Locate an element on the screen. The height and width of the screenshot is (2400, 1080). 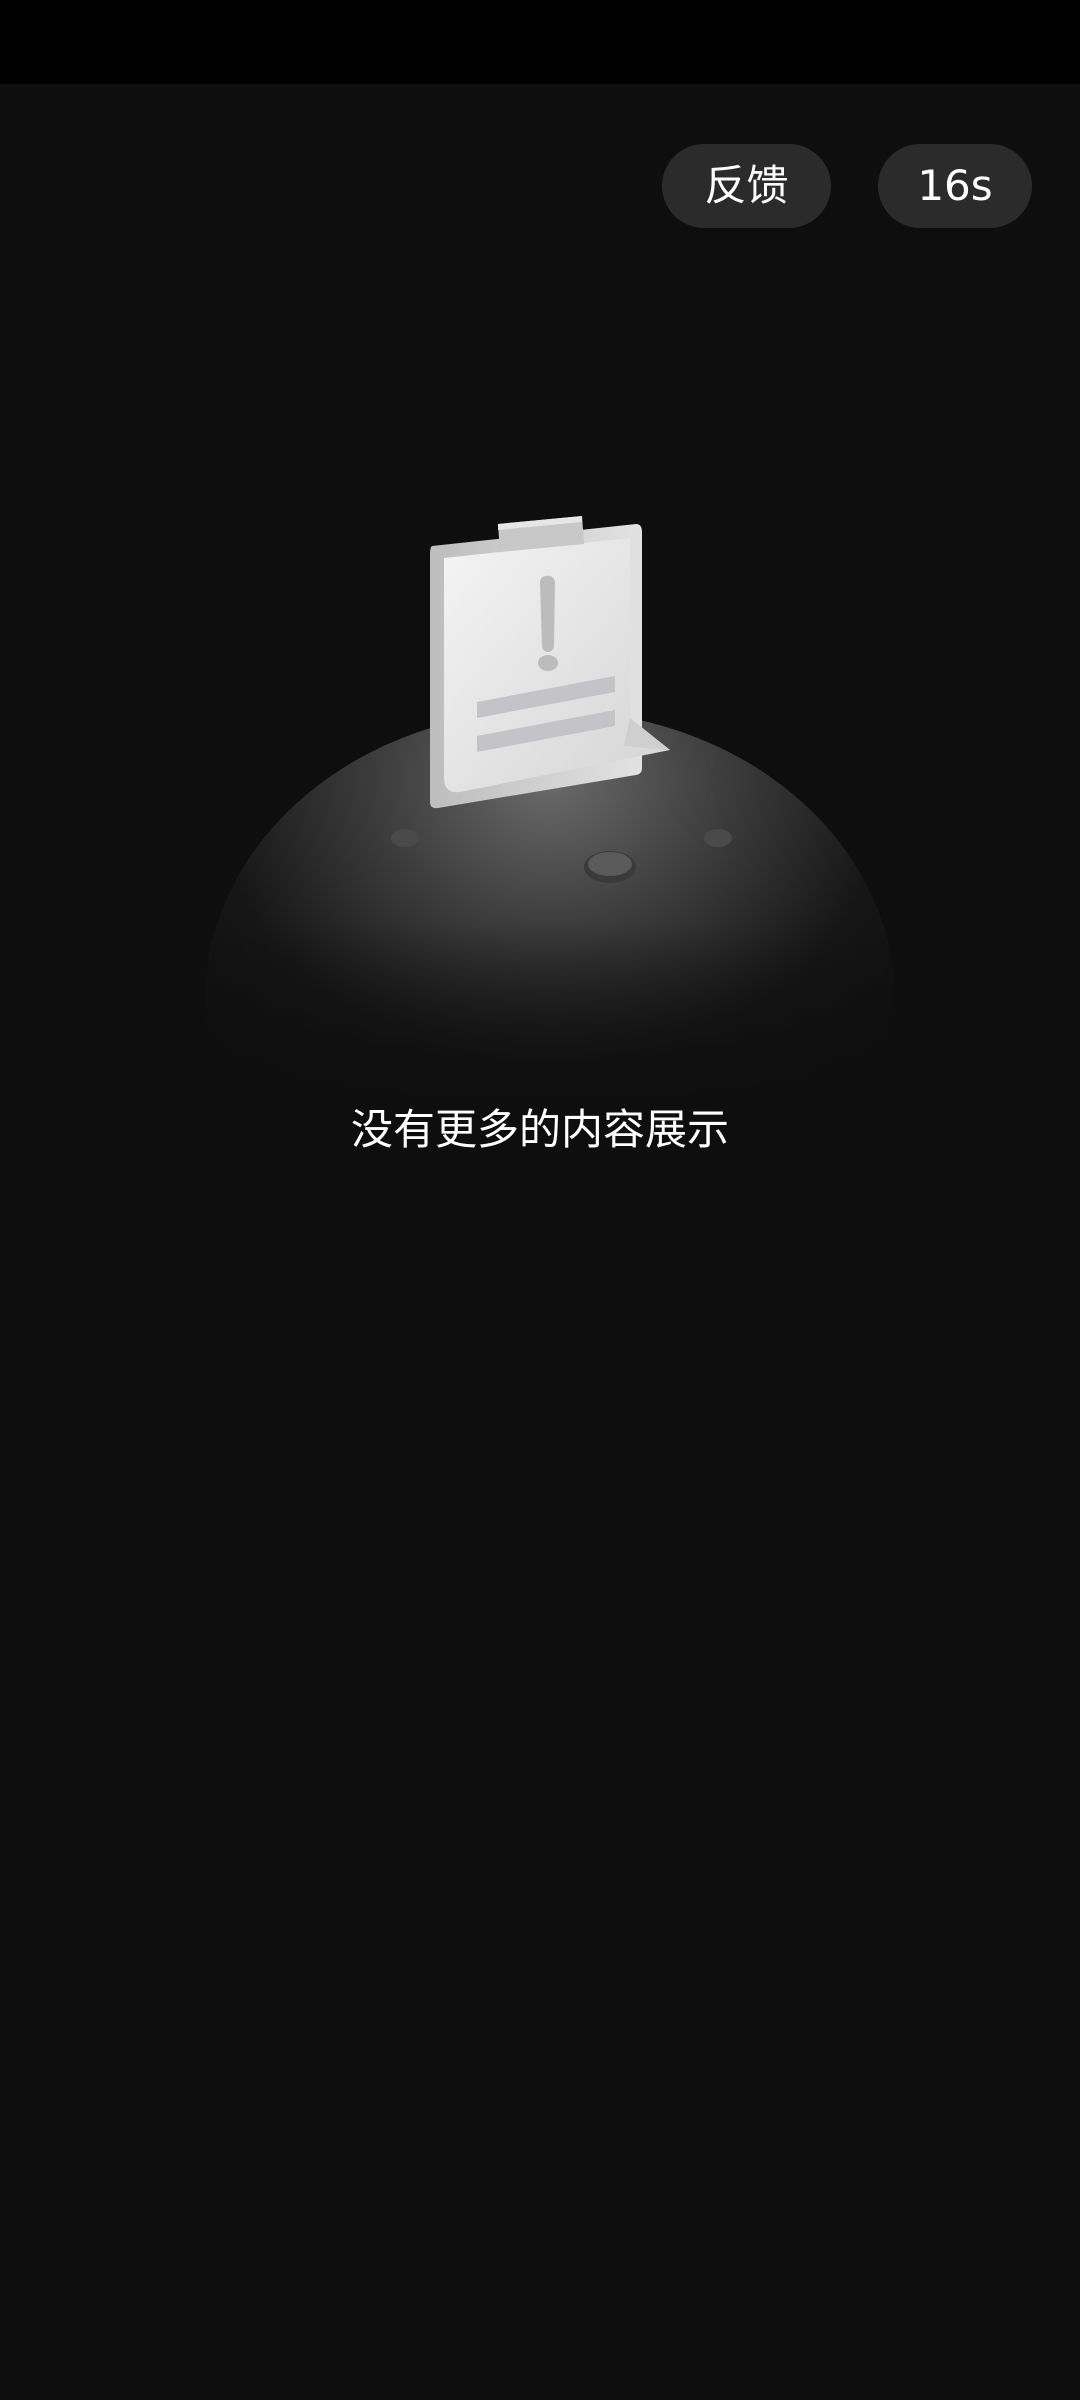
empty-state-message: 没有更多的内容展示 is located at coordinates (539, 1129).